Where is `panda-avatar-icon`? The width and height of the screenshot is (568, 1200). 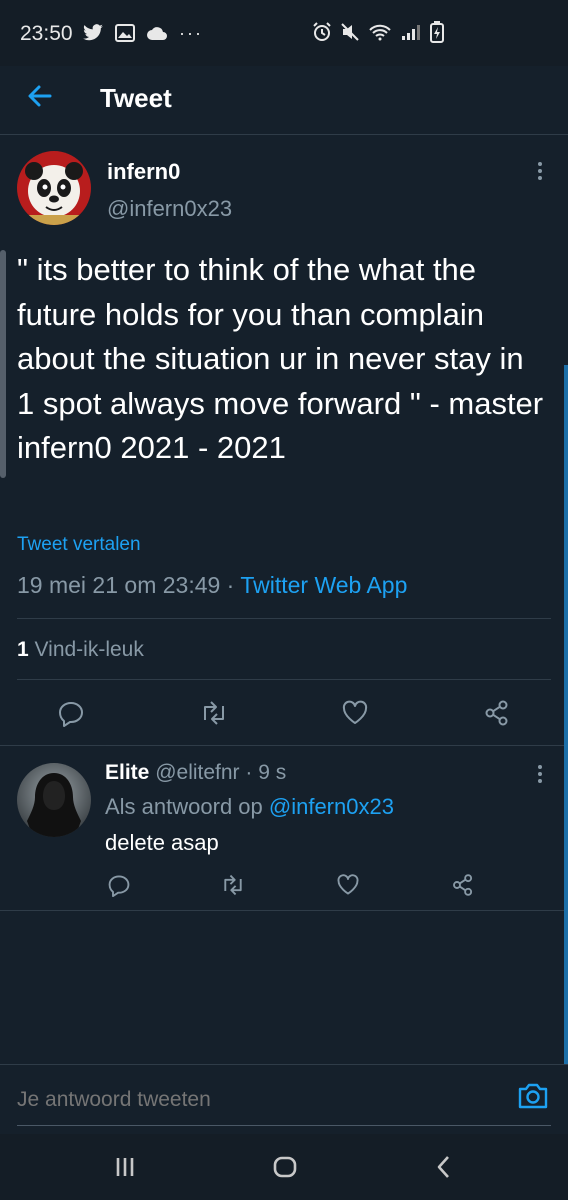 panda-avatar-icon is located at coordinates (54, 188).